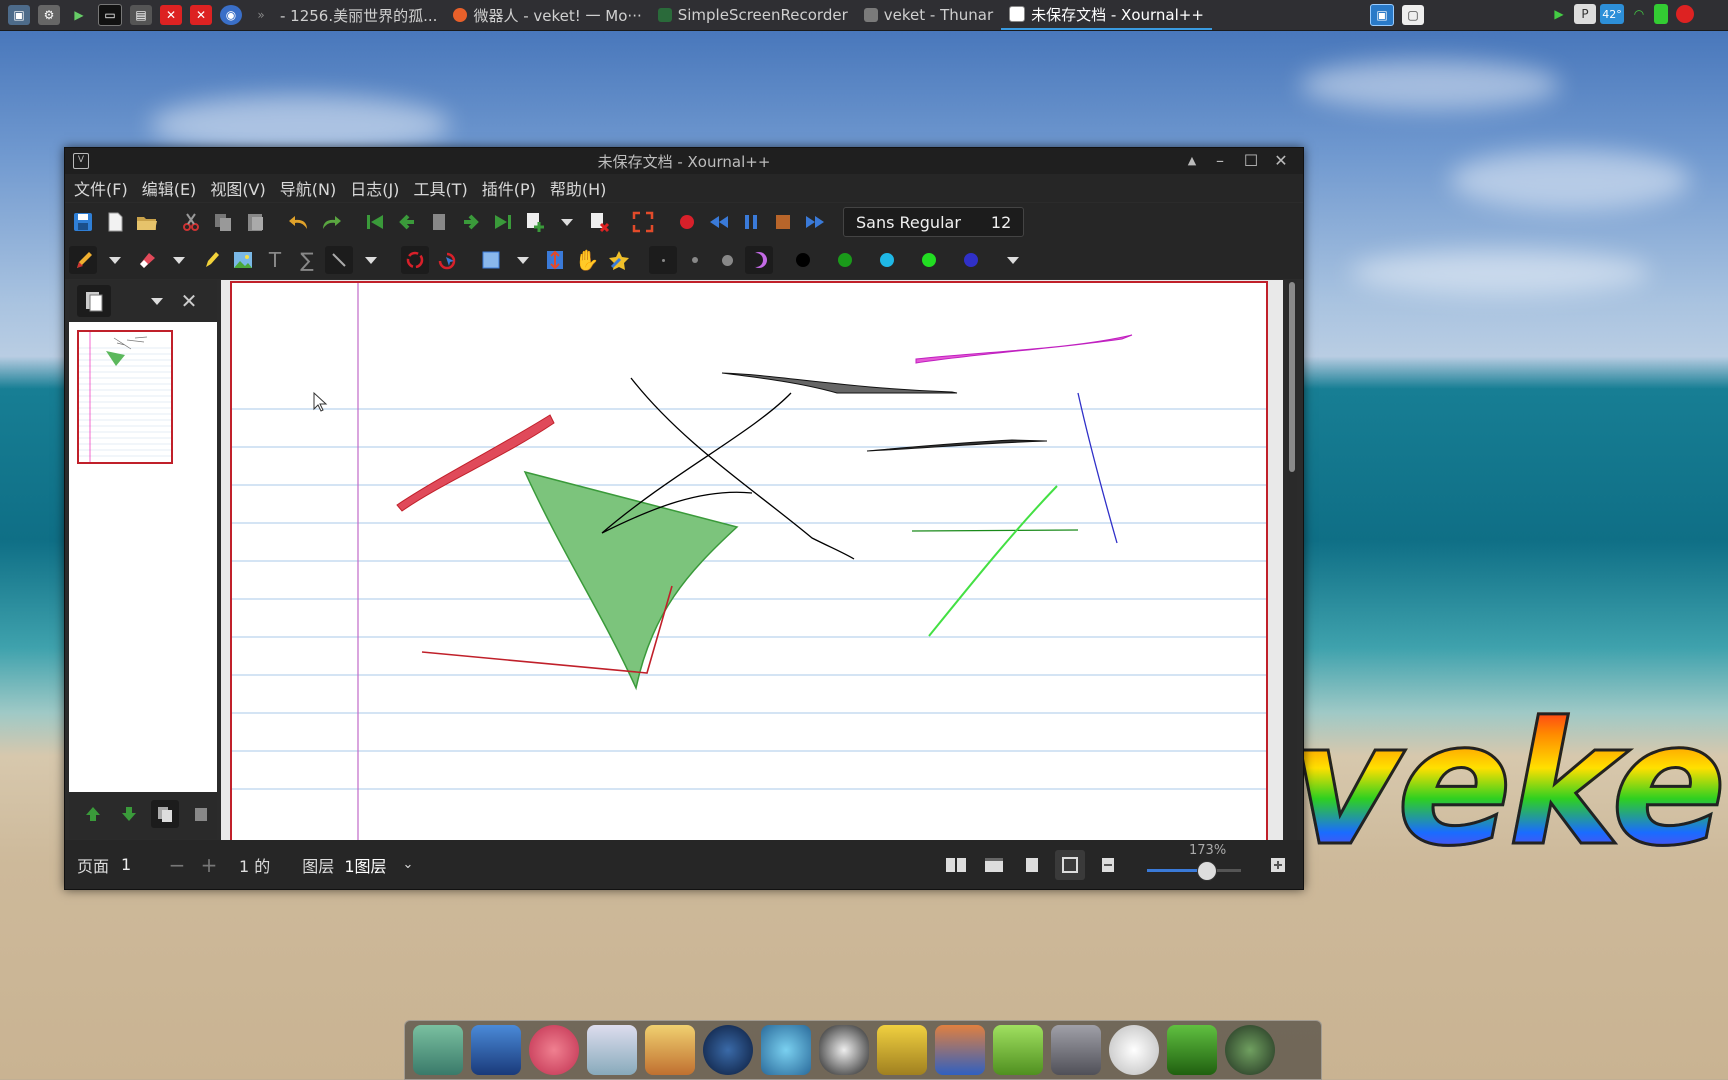 The image size is (1728, 1080). What do you see at coordinates (619, 260) in the screenshot?
I see `default-tool-icon` at bounding box center [619, 260].